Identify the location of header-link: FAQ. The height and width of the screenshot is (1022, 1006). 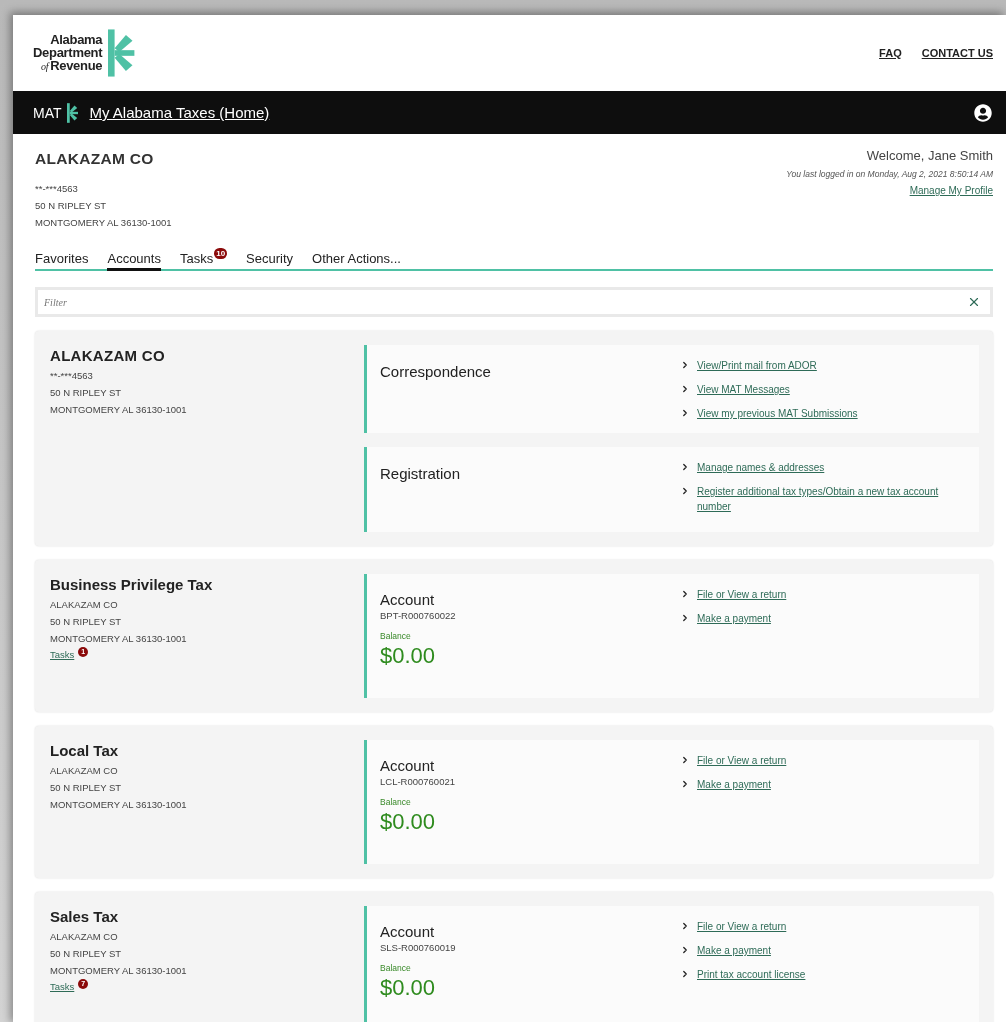
(890, 53).